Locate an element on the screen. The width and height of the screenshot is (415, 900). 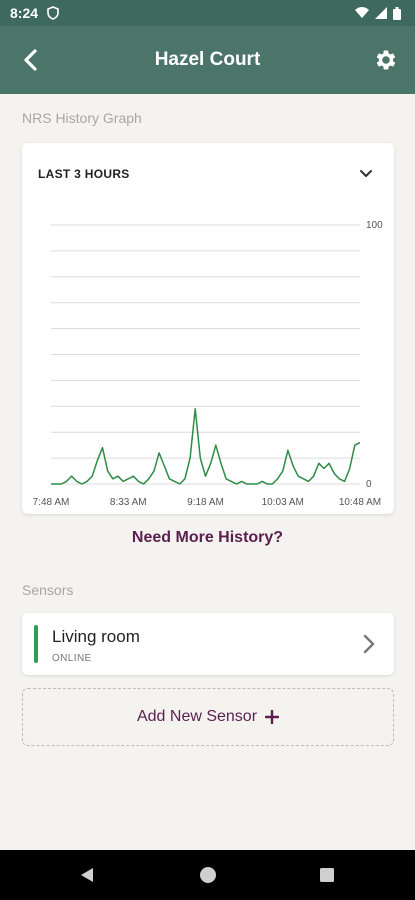
x-tick-label: 10:03 AM is located at coordinates (283, 502).